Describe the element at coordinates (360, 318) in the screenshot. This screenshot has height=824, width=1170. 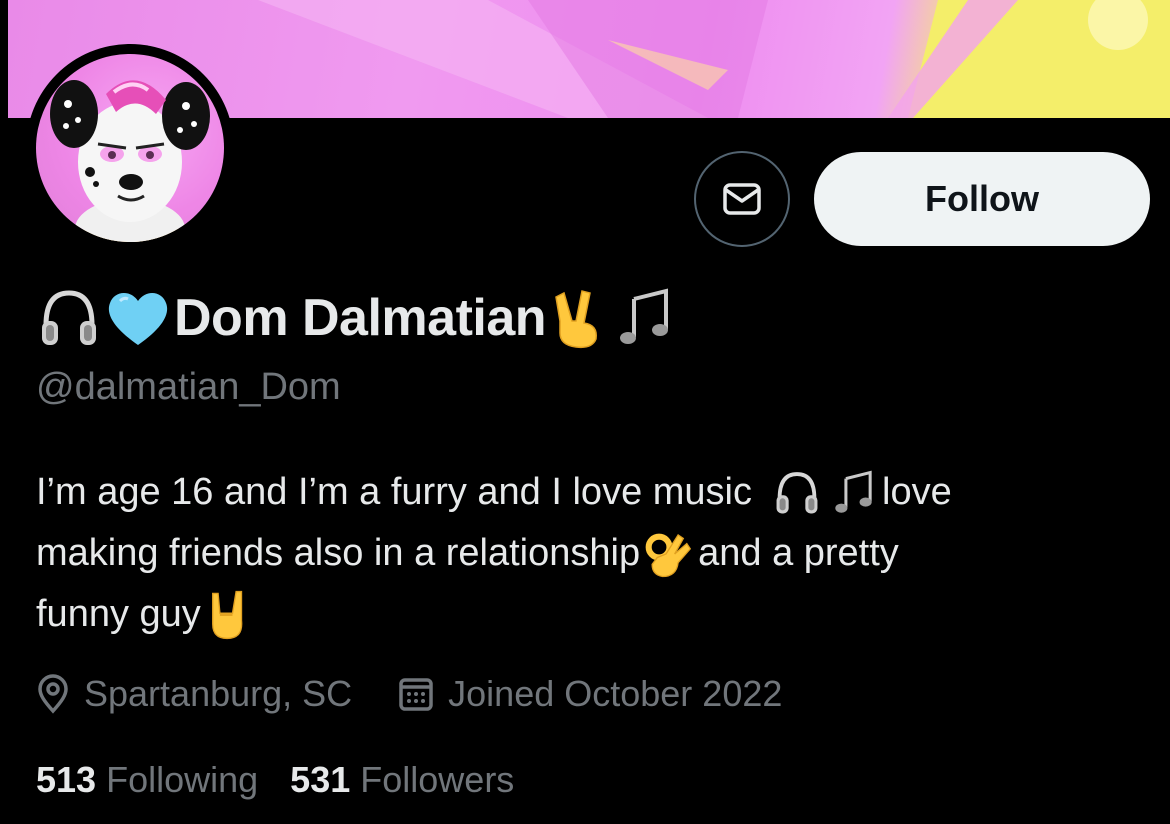
I see `display-name: Dom Dalmatian` at that location.